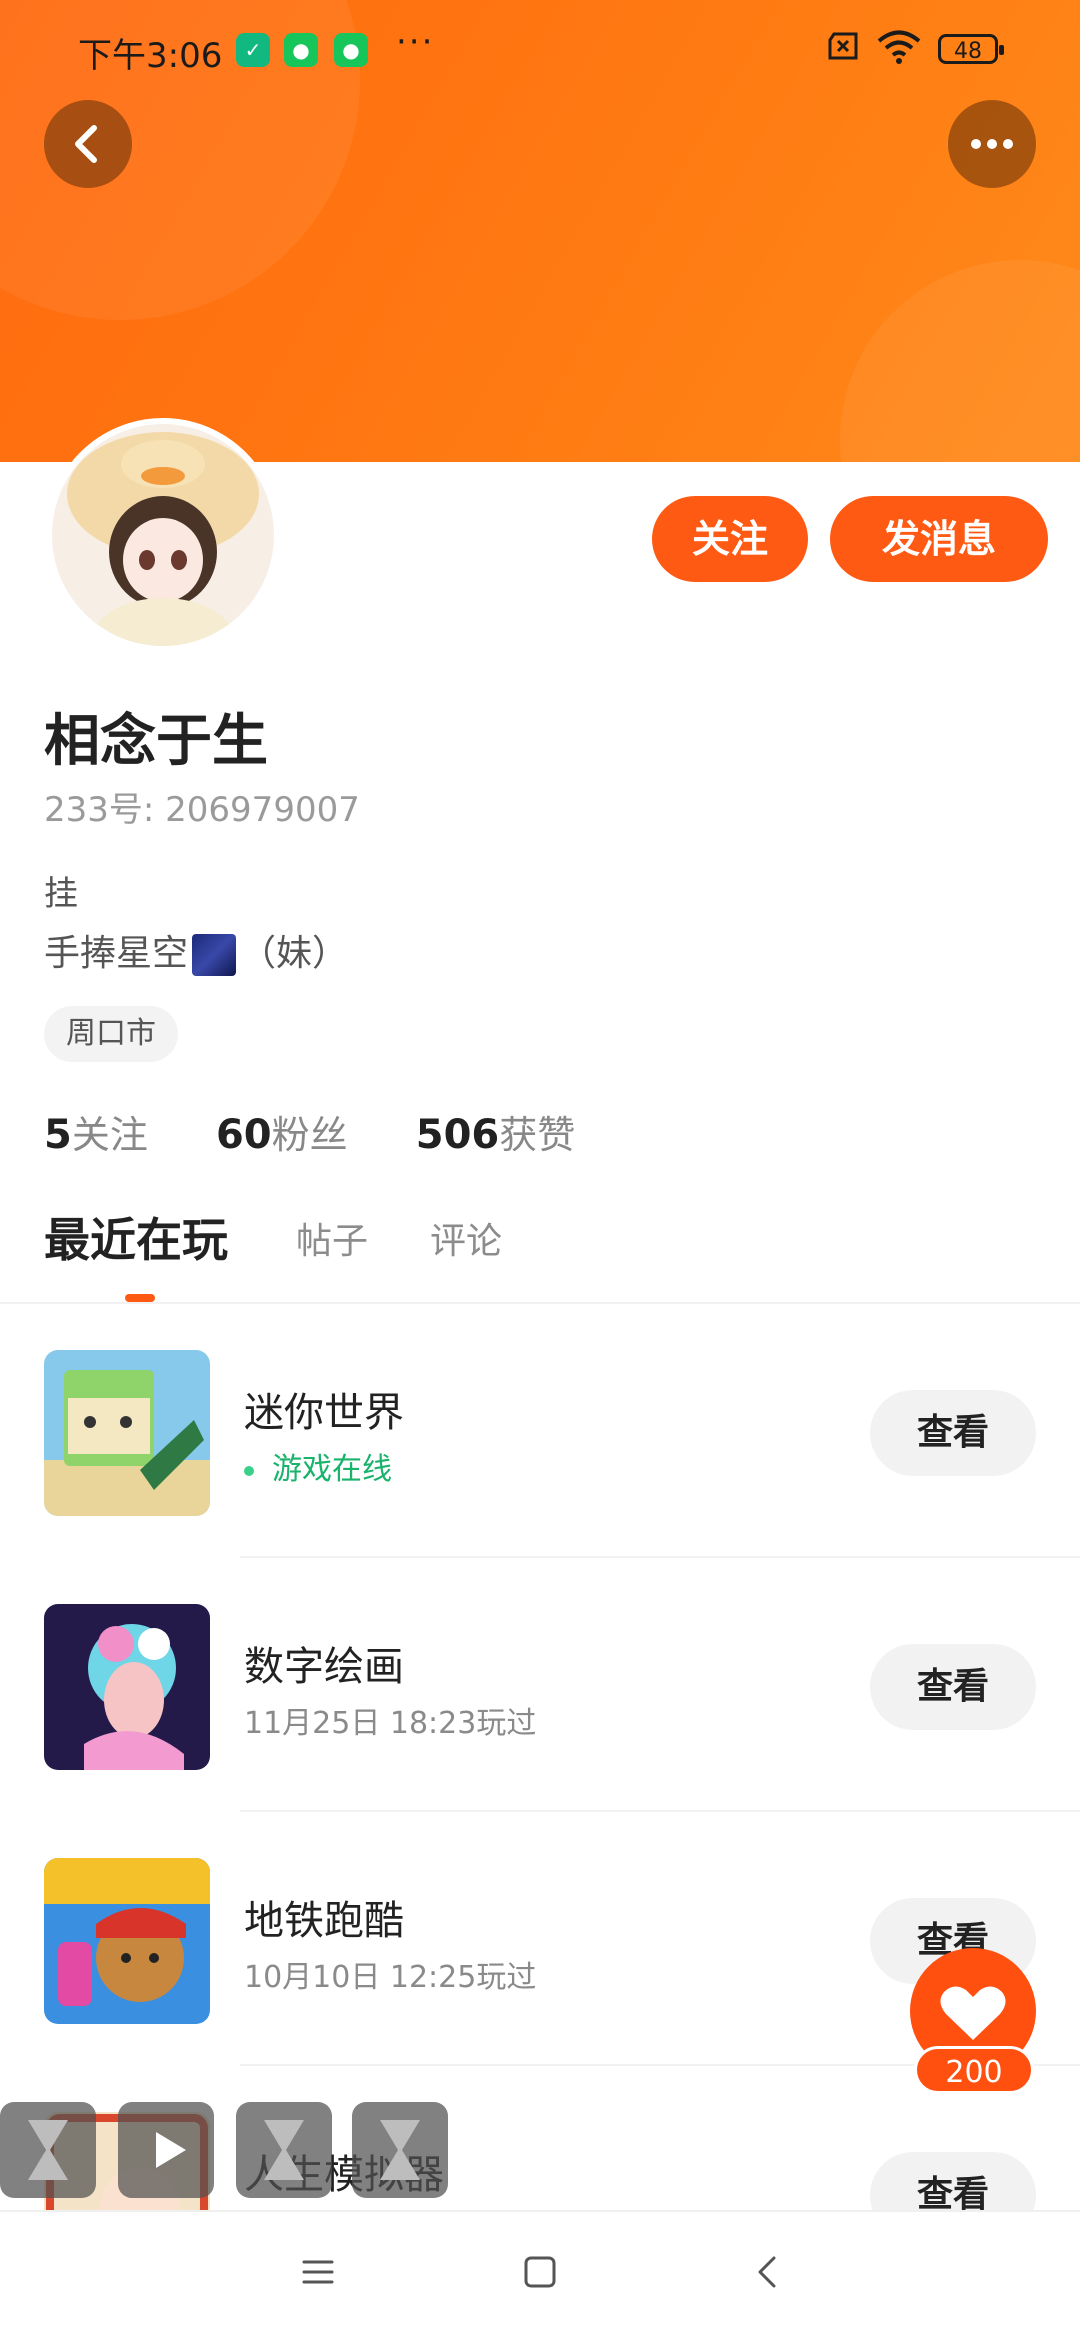 Image resolution: width=1080 pixels, height=2342 pixels. Describe the element at coordinates (390, 1723) in the screenshot. I see `last-played: 11月25日 18:23玩过` at that location.